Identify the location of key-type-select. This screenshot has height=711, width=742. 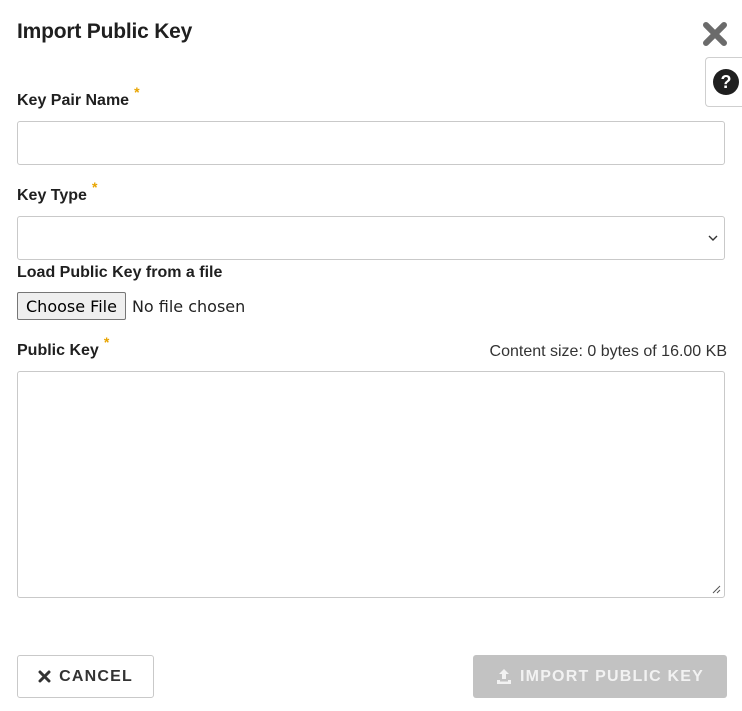
(371, 238).